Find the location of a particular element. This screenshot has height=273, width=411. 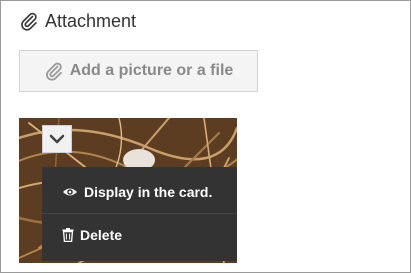

add-picture-or-file-button: Add a picture or a file is located at coordinates (138, 71).